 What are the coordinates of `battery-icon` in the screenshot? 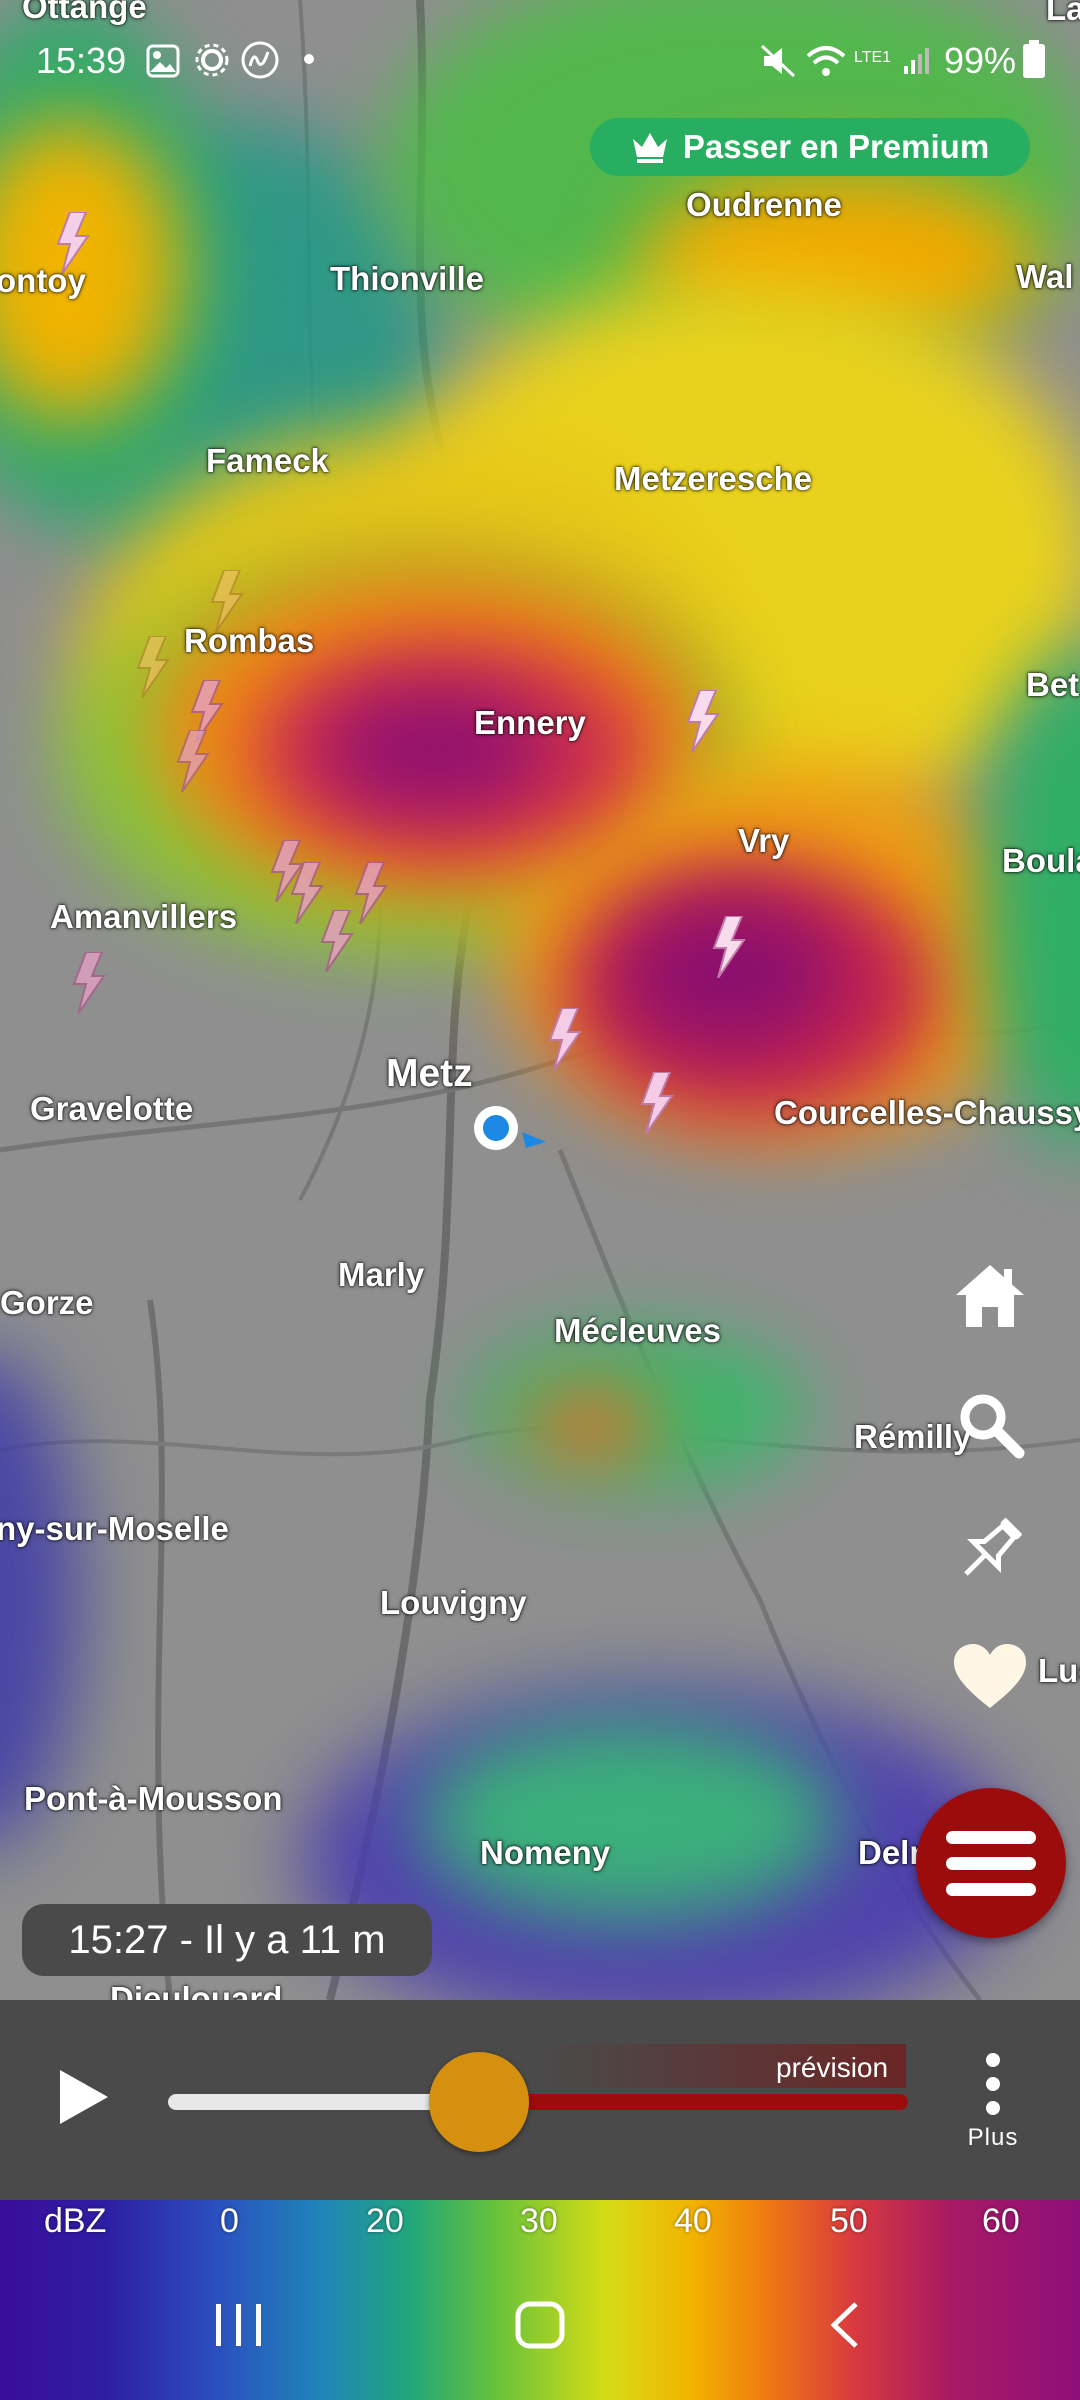 It's located at (1034, 59).